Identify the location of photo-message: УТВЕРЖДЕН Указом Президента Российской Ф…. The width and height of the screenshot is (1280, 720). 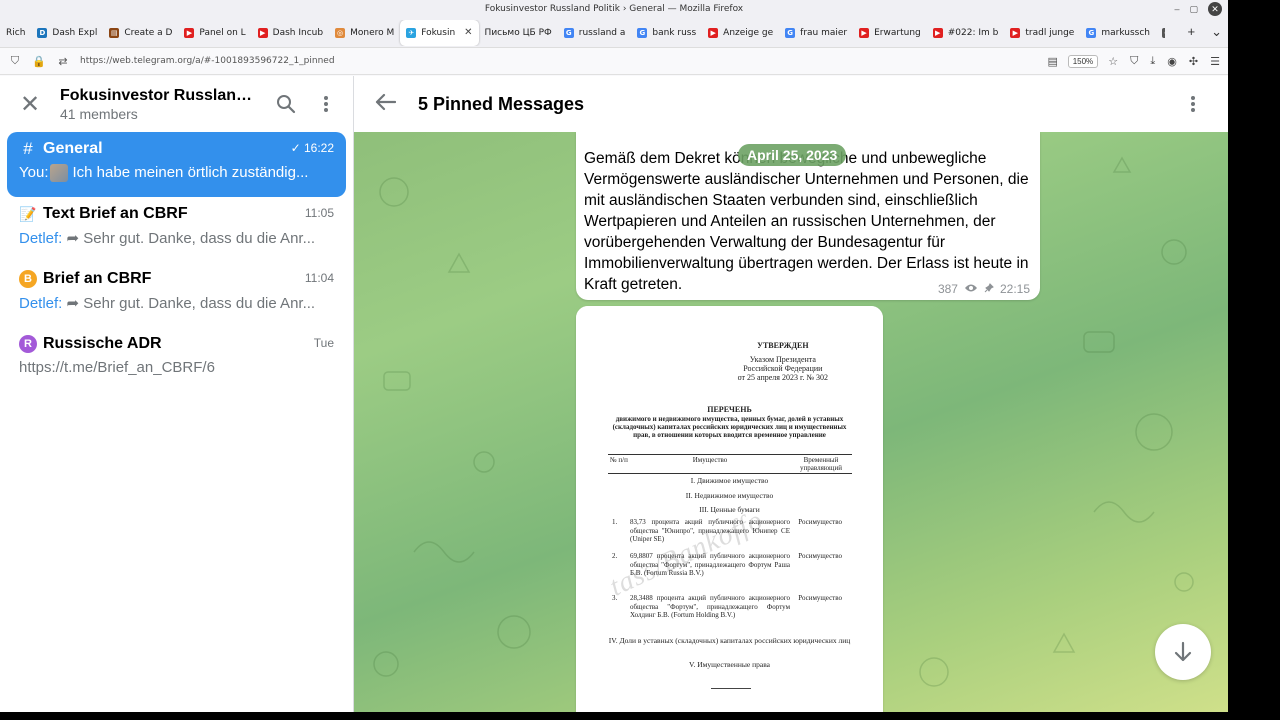
(729, 509).